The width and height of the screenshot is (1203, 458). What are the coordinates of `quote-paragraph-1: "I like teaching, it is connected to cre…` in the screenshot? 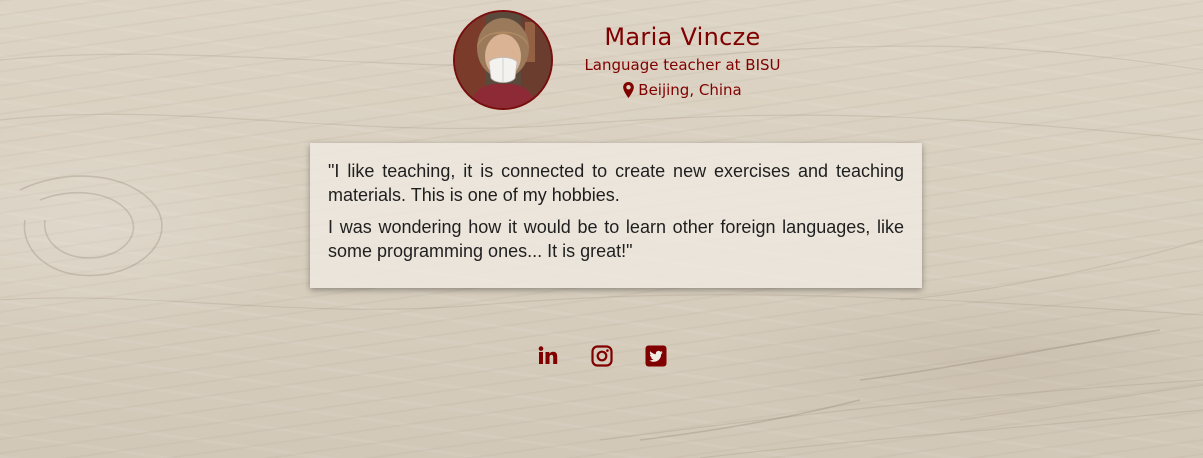 It's located at (616, 183).